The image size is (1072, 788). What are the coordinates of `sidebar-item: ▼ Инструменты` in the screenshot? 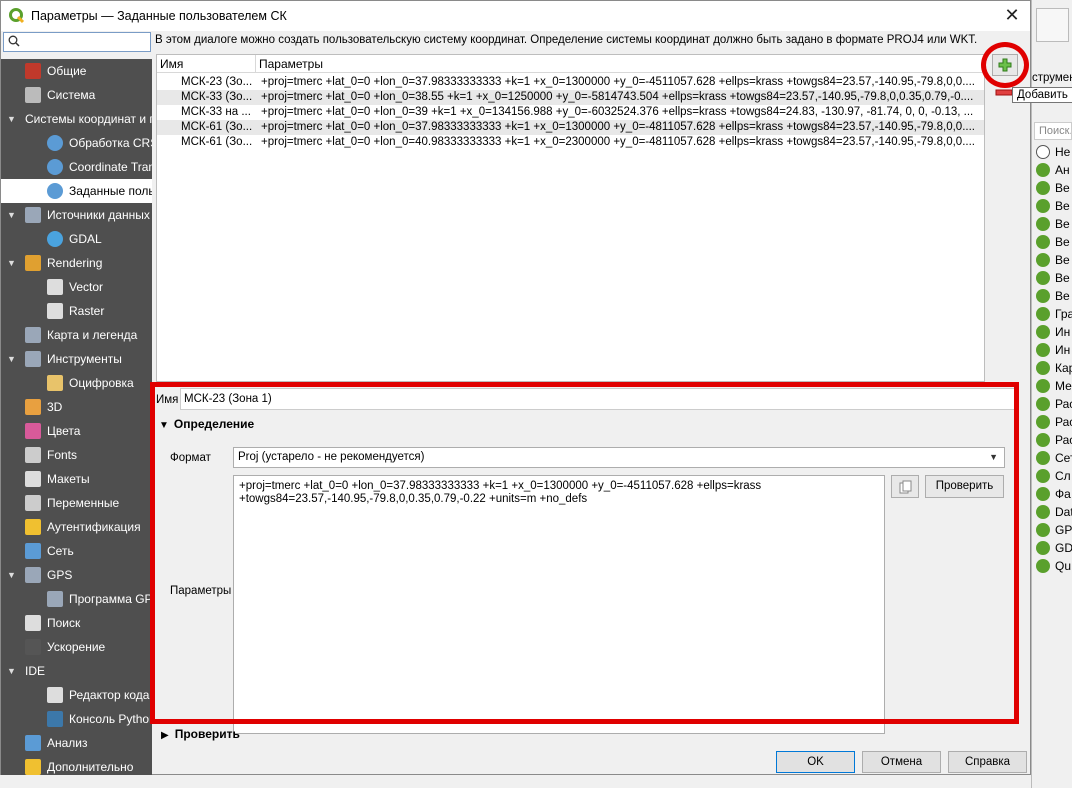 It's located at (76, 359).